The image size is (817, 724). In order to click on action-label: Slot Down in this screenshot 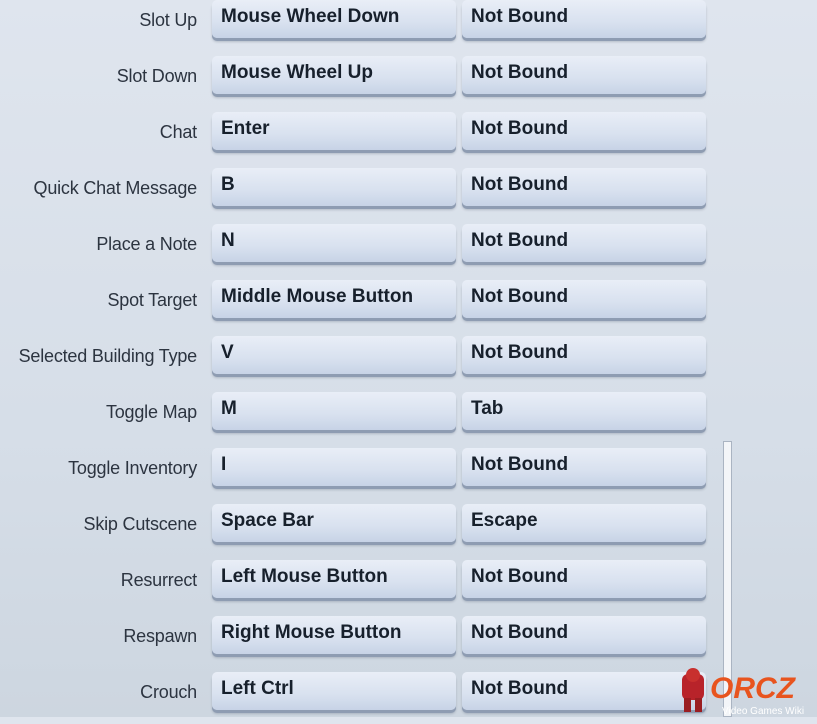, I will do `click(156, 76)`.